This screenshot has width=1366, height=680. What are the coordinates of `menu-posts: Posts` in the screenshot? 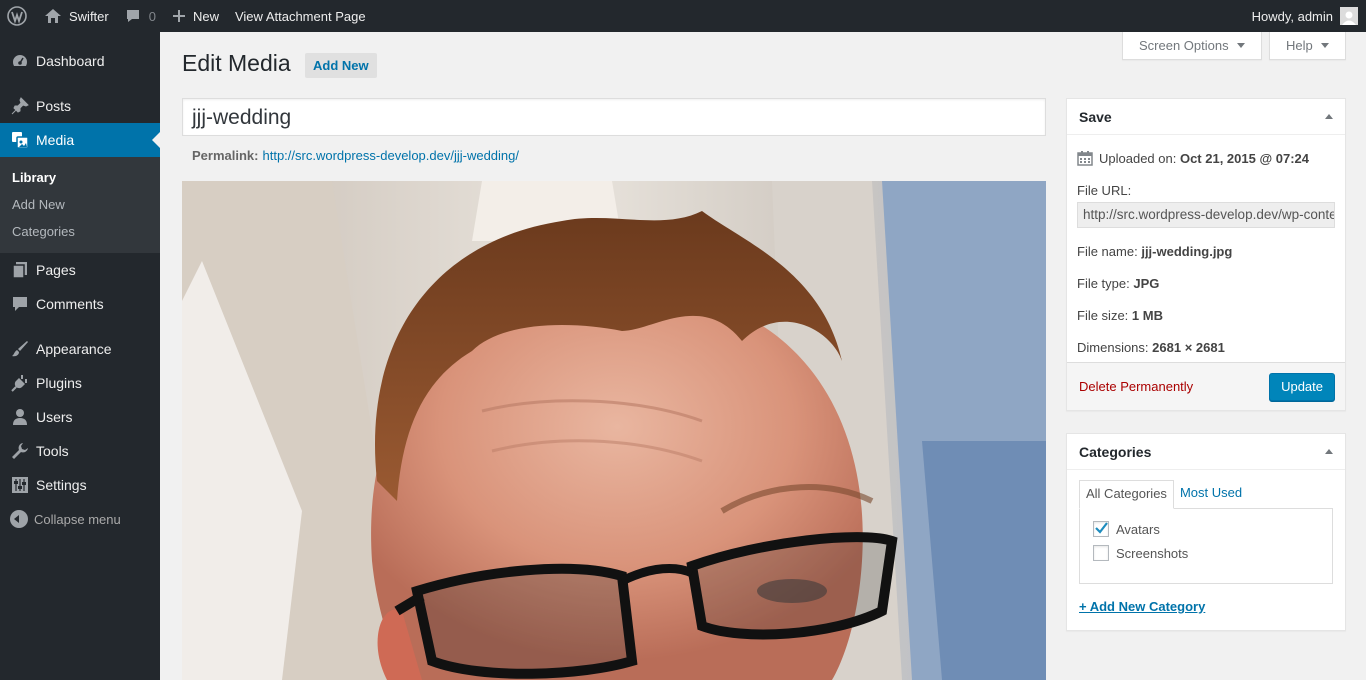 It's located at (80, 106).